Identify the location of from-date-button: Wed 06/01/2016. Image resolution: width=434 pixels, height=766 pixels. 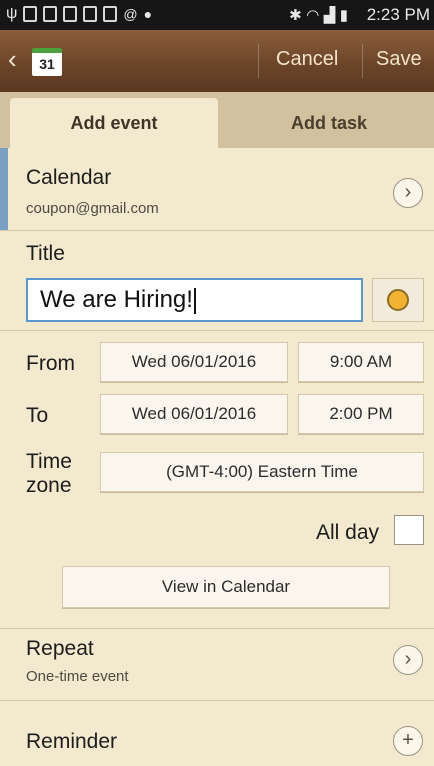
(194, 362).